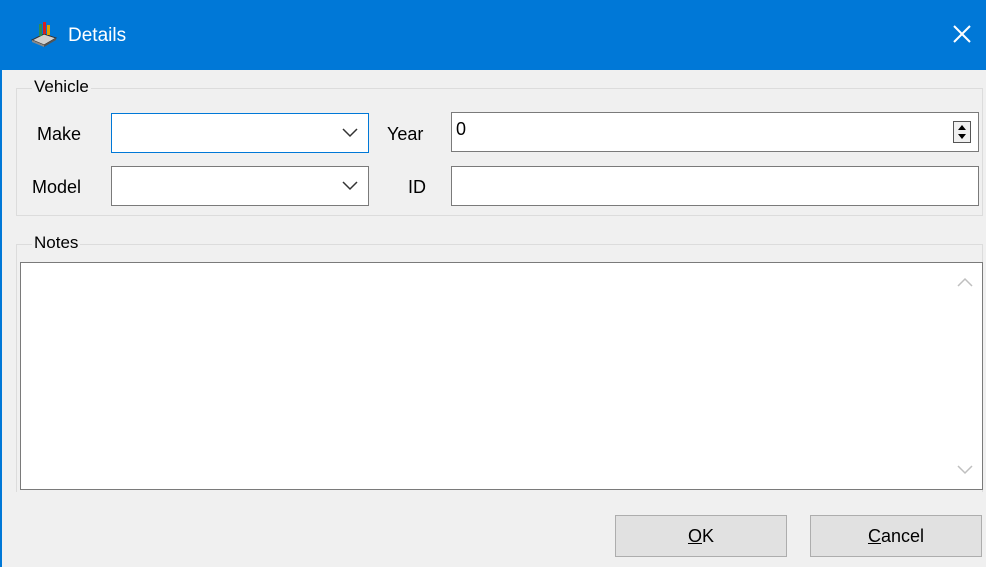 The image size is (986, 567). What do you see at coordinates (405, 134) in the screenshot?
I see `year-label: Year` at bounding box center [405, 134].